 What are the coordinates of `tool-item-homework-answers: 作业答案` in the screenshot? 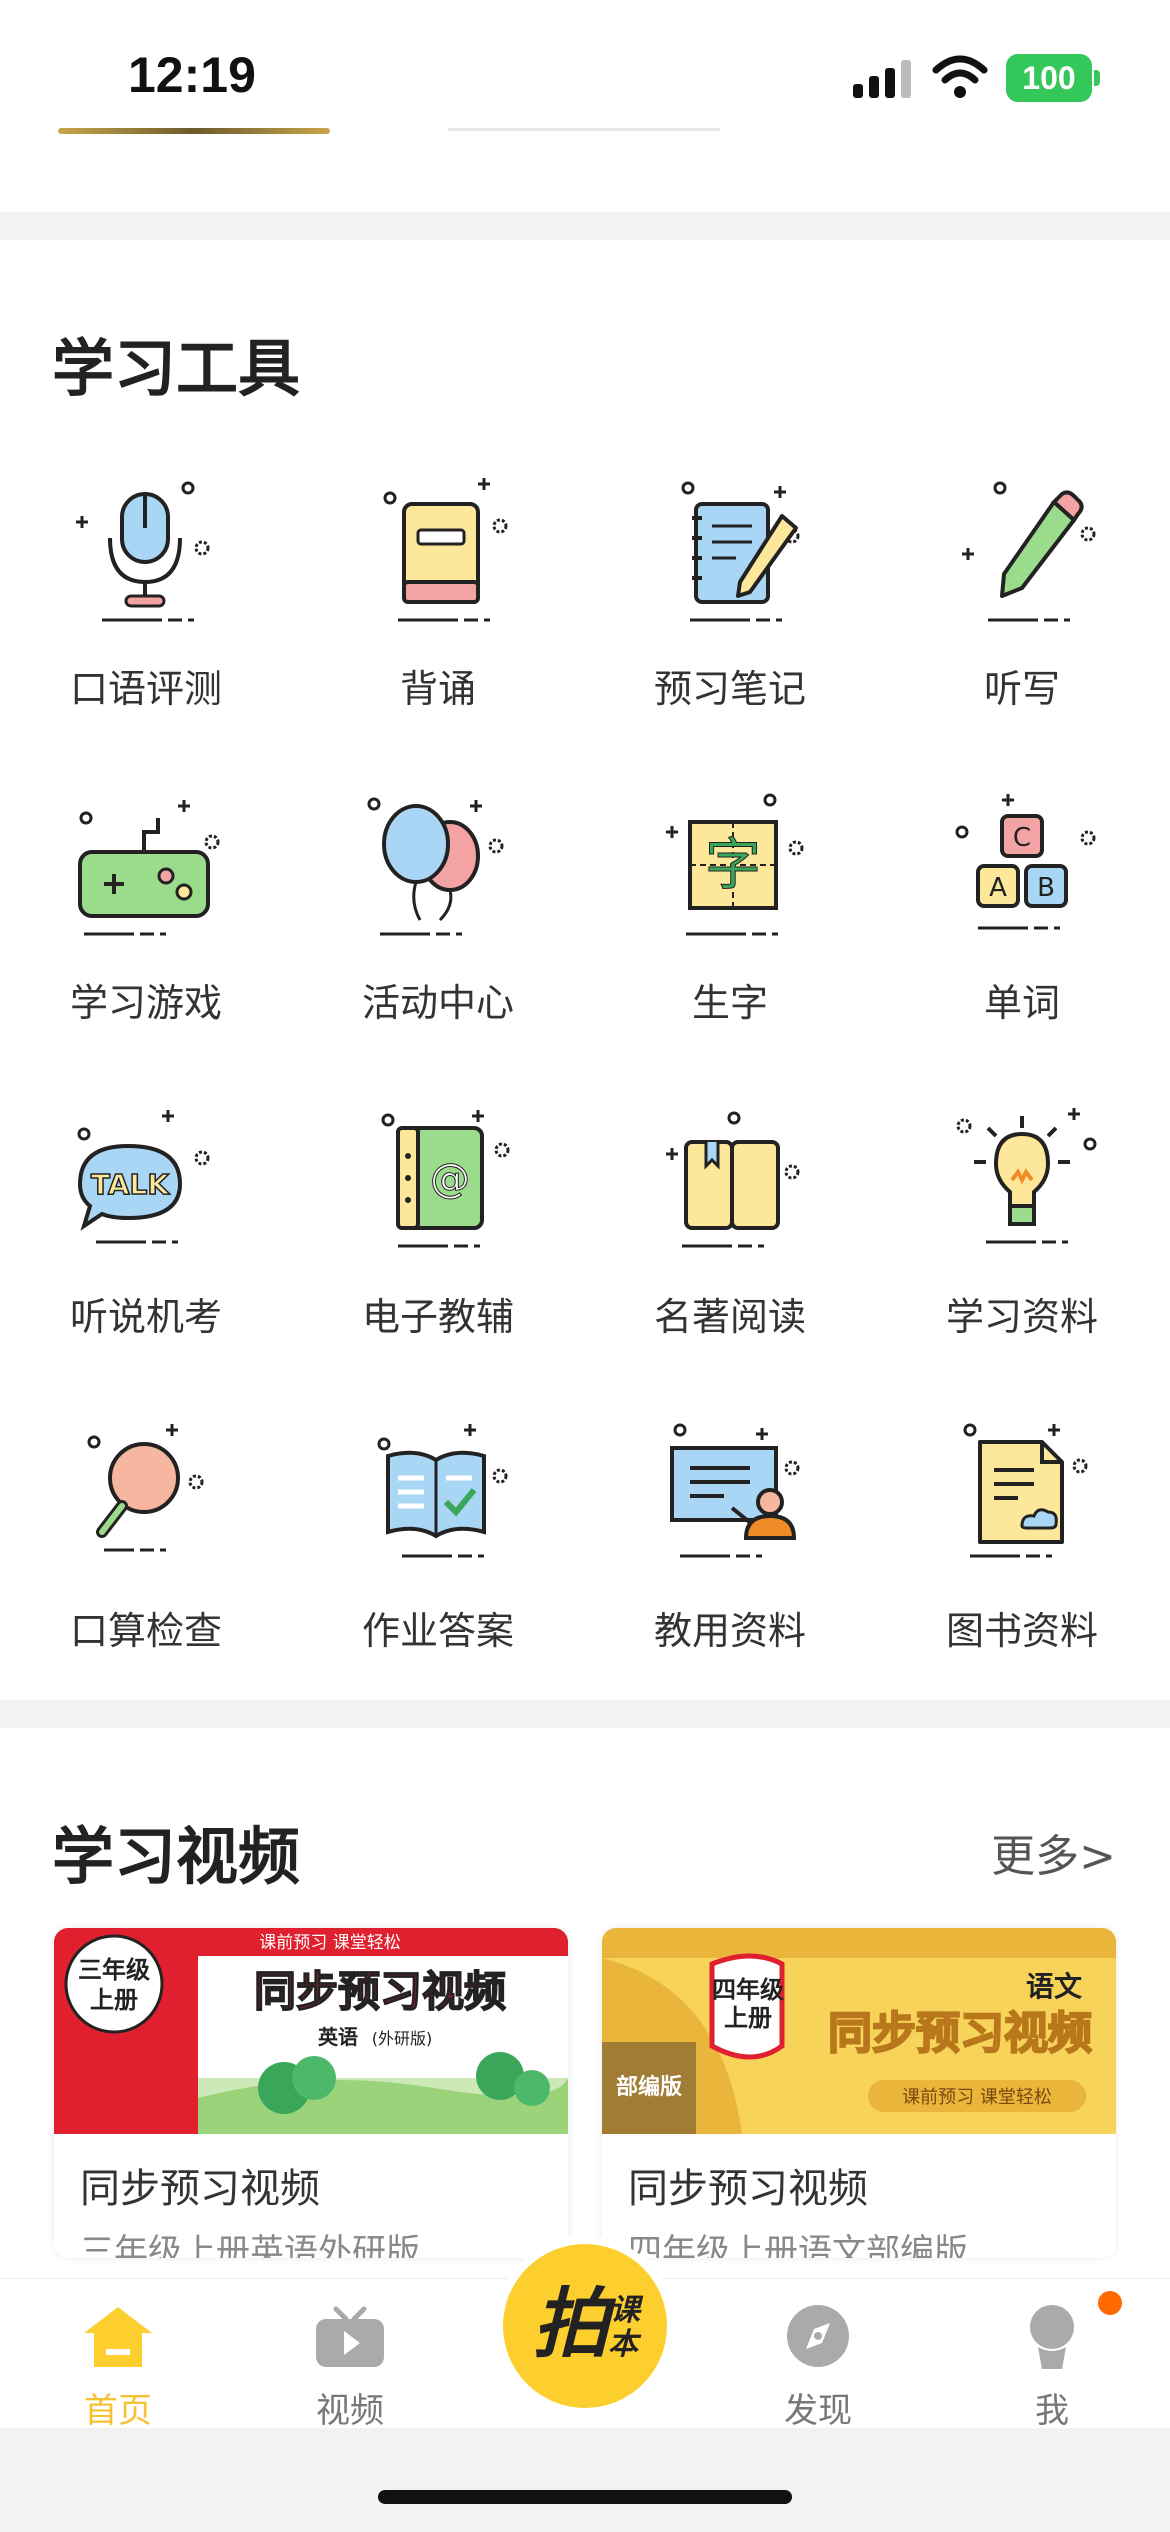 It's located at (438, 1570).